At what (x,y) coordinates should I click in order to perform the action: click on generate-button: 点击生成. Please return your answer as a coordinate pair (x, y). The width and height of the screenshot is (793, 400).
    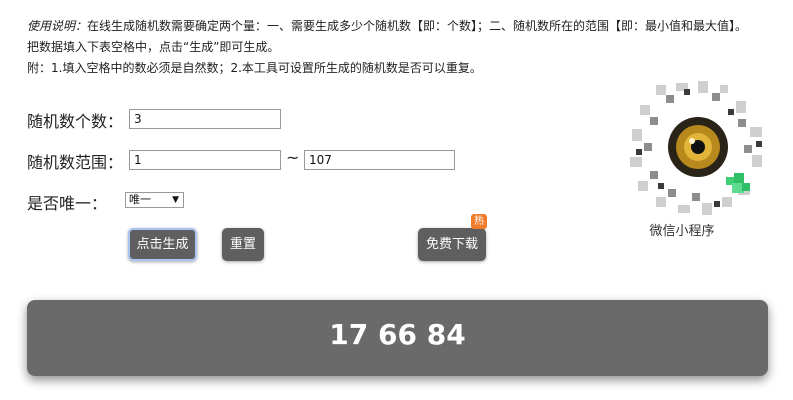
    Looking at the image, I should click on (162, 244).